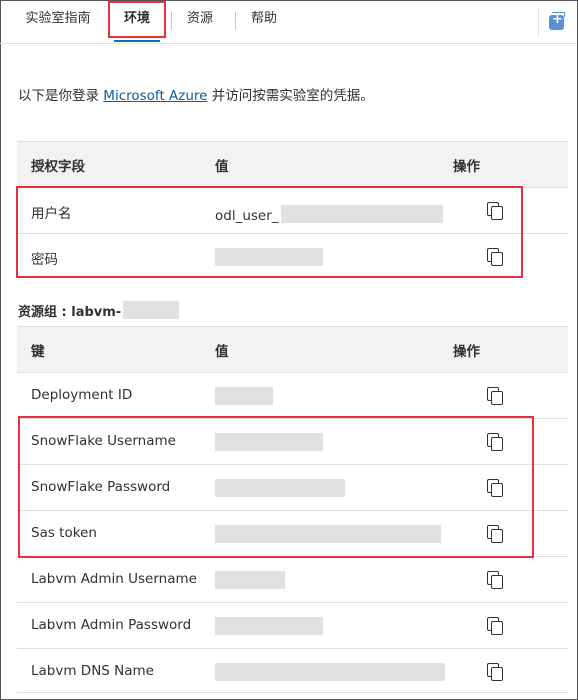  I want to click on resource-row-labvm-dns-name: Labvm DNS Name, so click(292, 670).